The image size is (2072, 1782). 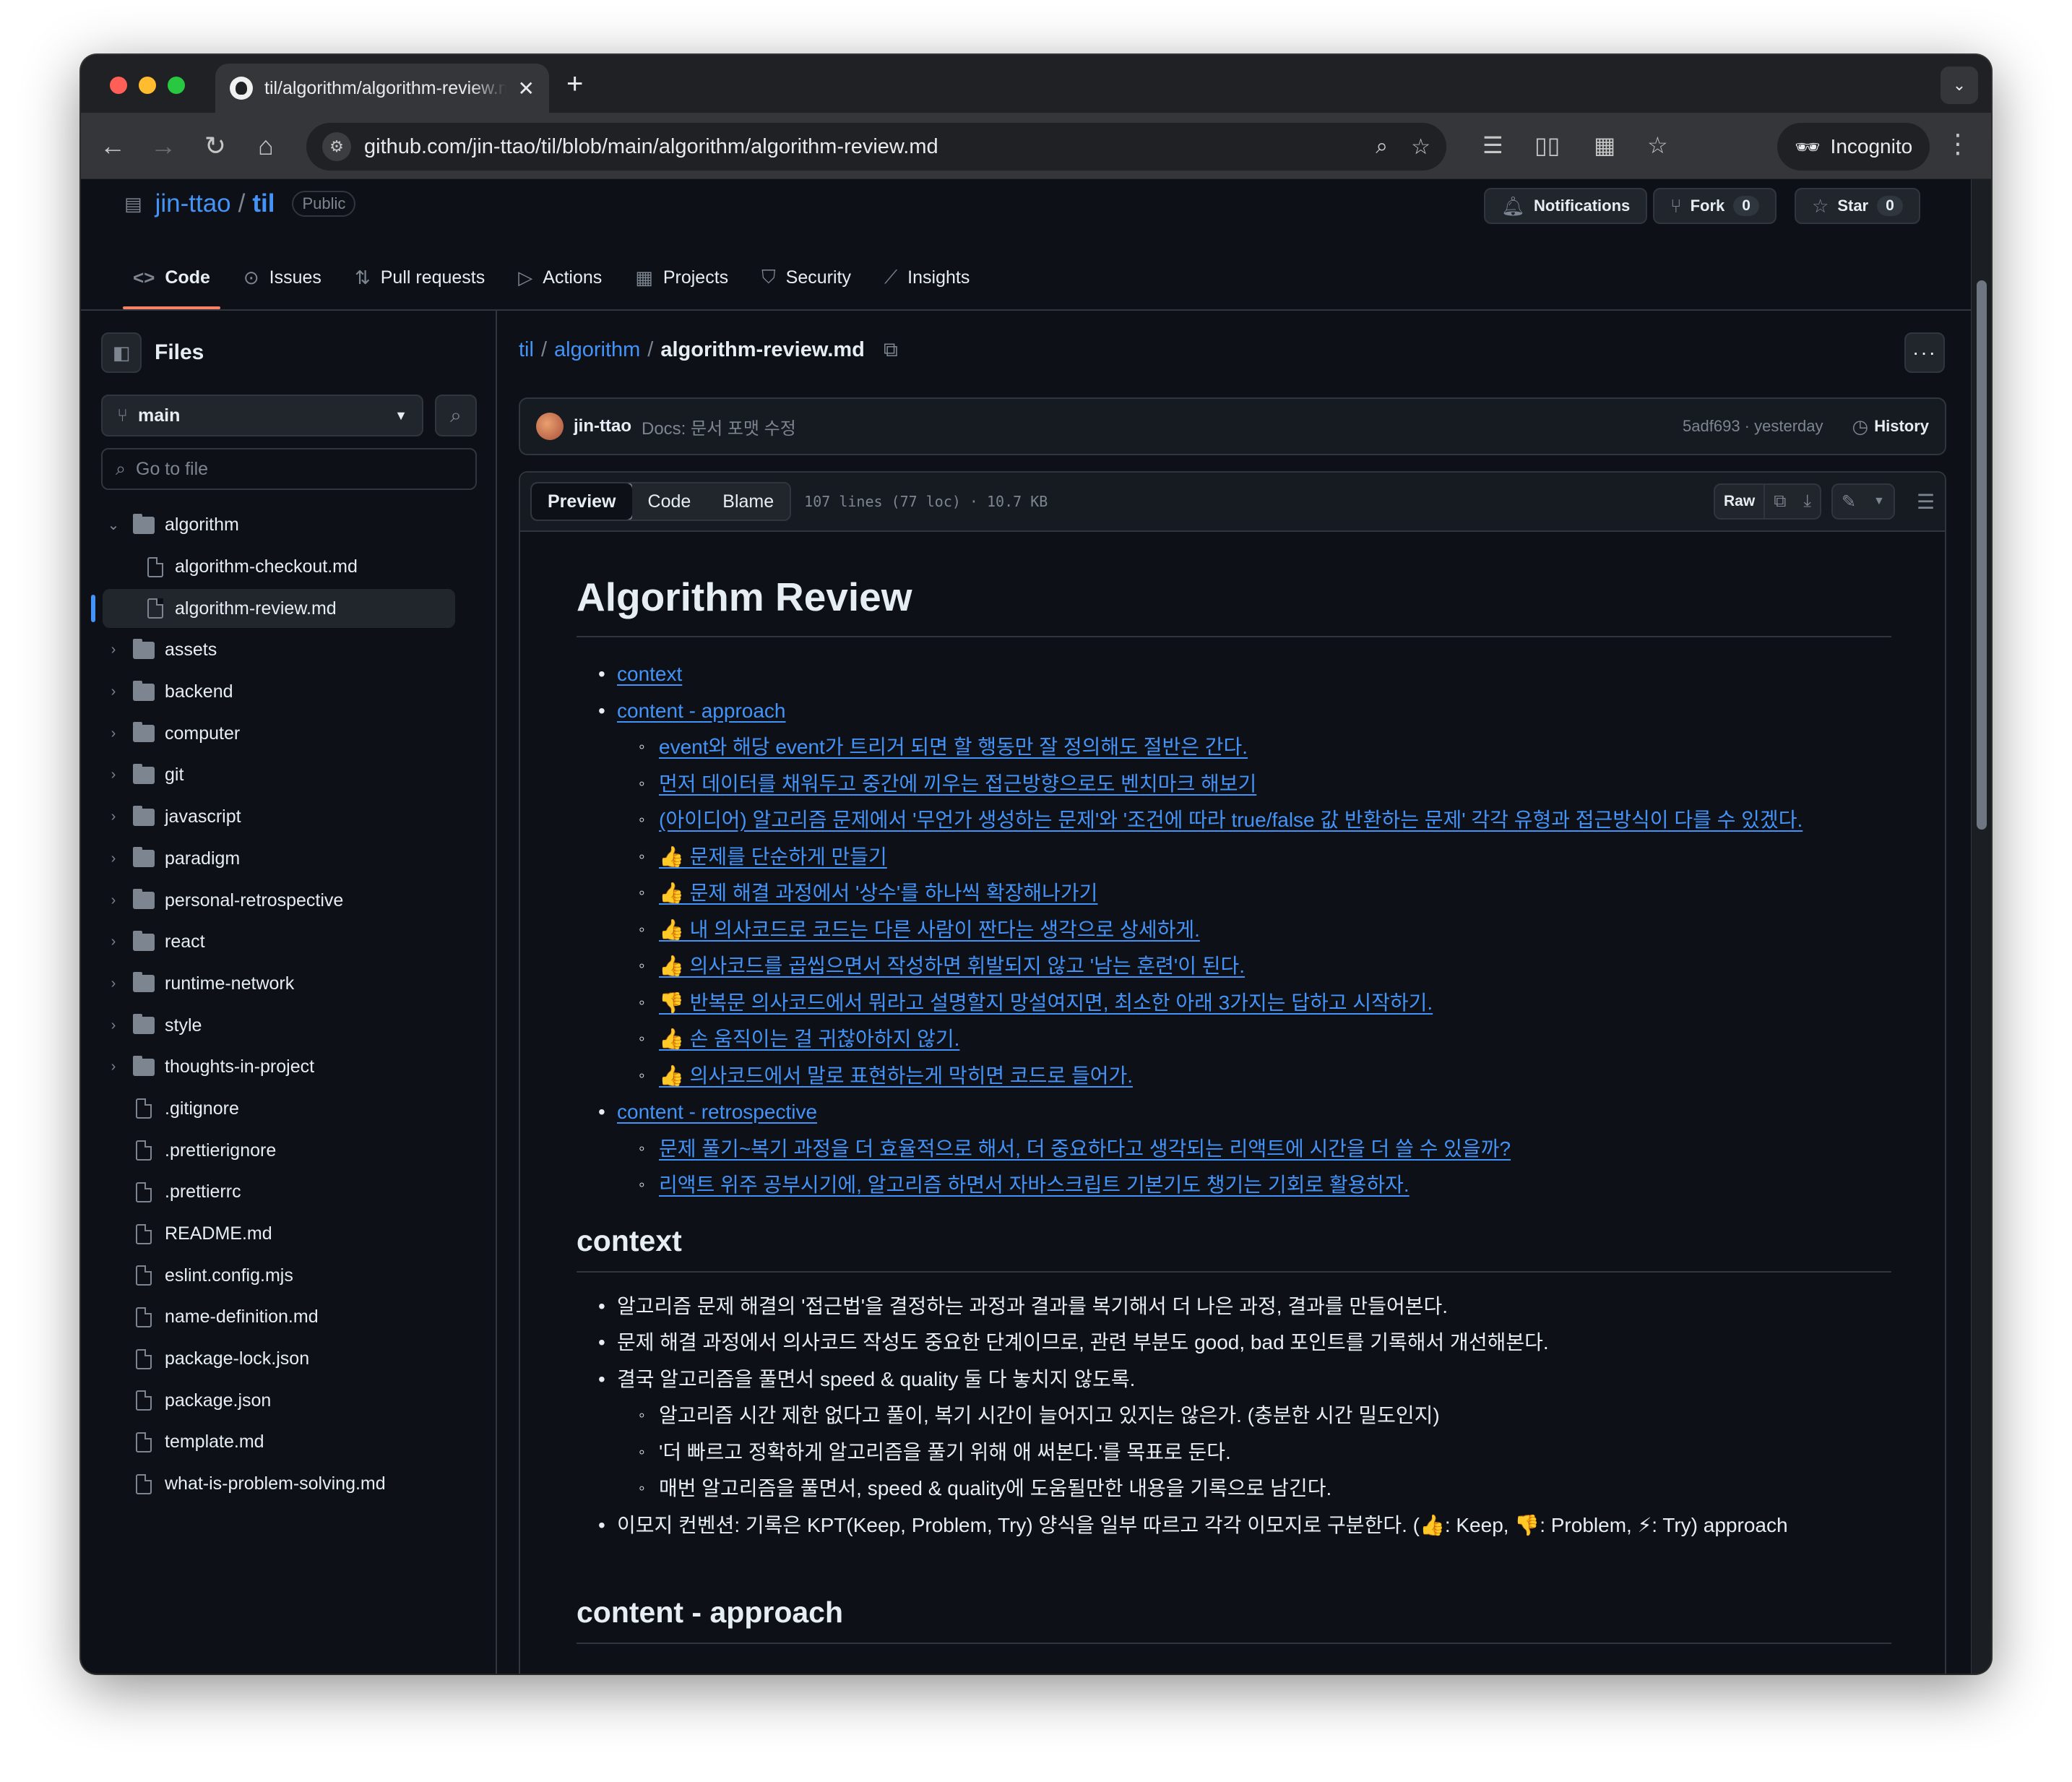 I want to click on more-options-button: ···, so click(x=1924, y=352).